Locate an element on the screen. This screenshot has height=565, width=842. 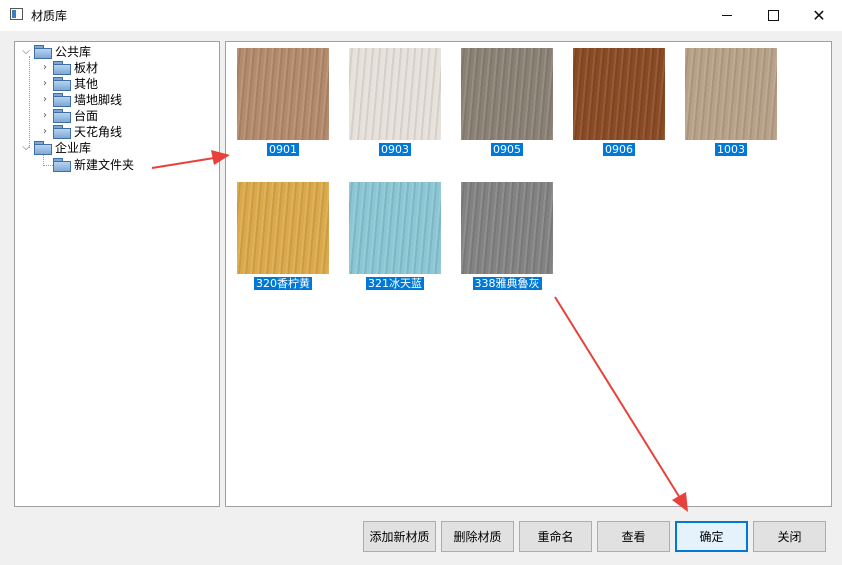
tree-node-new-folder: 新建文件夹 is located at coordinates (93, 164).